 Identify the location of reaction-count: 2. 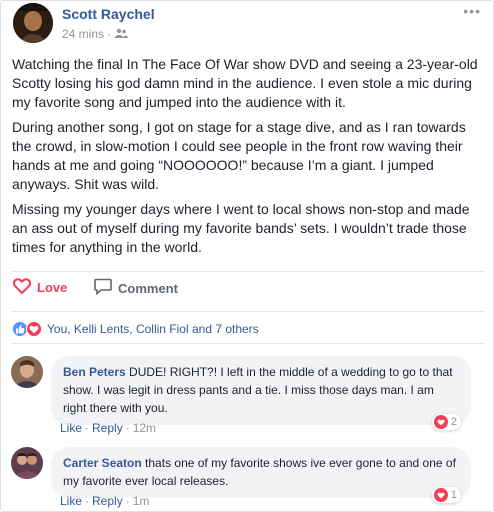
(453, 422).